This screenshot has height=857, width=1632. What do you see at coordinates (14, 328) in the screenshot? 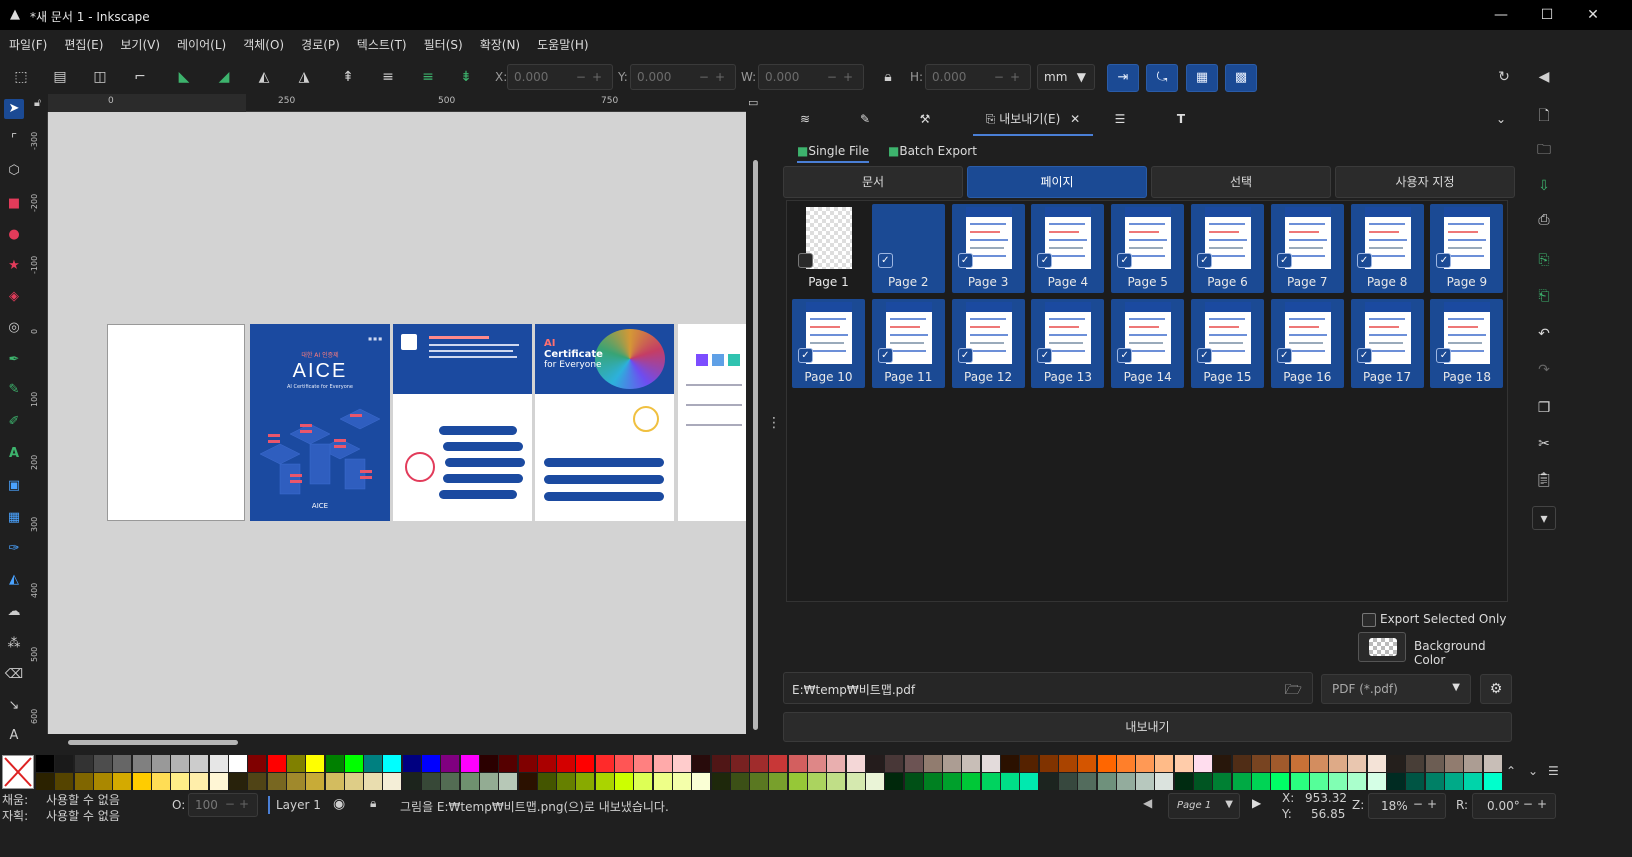
I see `spiral-tool-icon: ◎` at bounding box center [14, 328].